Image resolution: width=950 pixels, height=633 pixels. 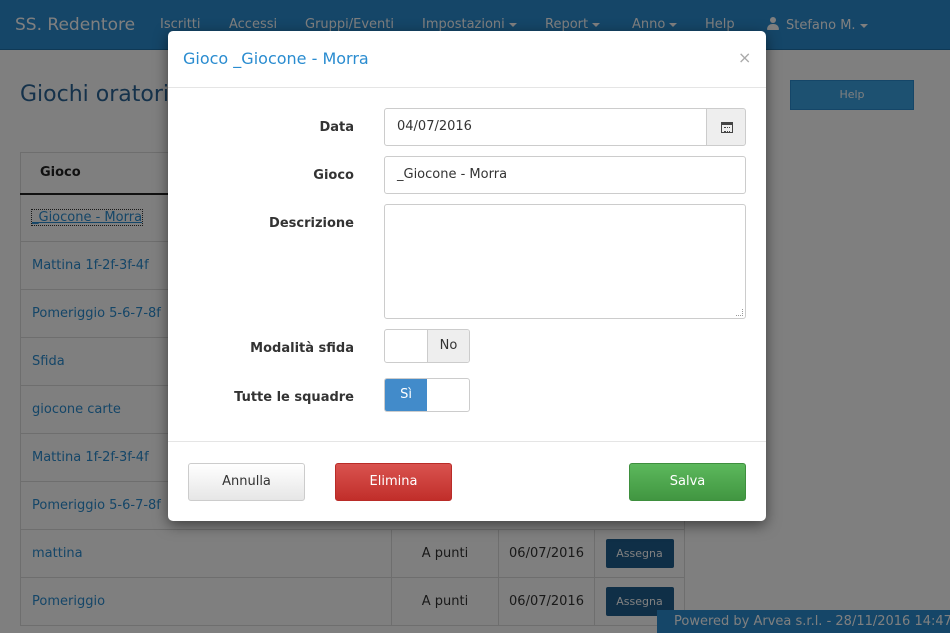 What do you see at coordinates (448, 346) in the screenshot?
I see `challenge-mode-toggle-label: No` at bounding box center [448, 346].